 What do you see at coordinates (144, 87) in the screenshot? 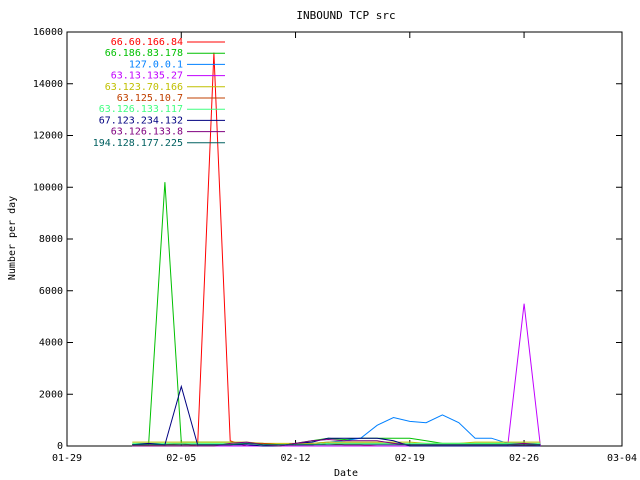
I see `legend-label: 63.123.70.166` at bounding box center [144, 87].